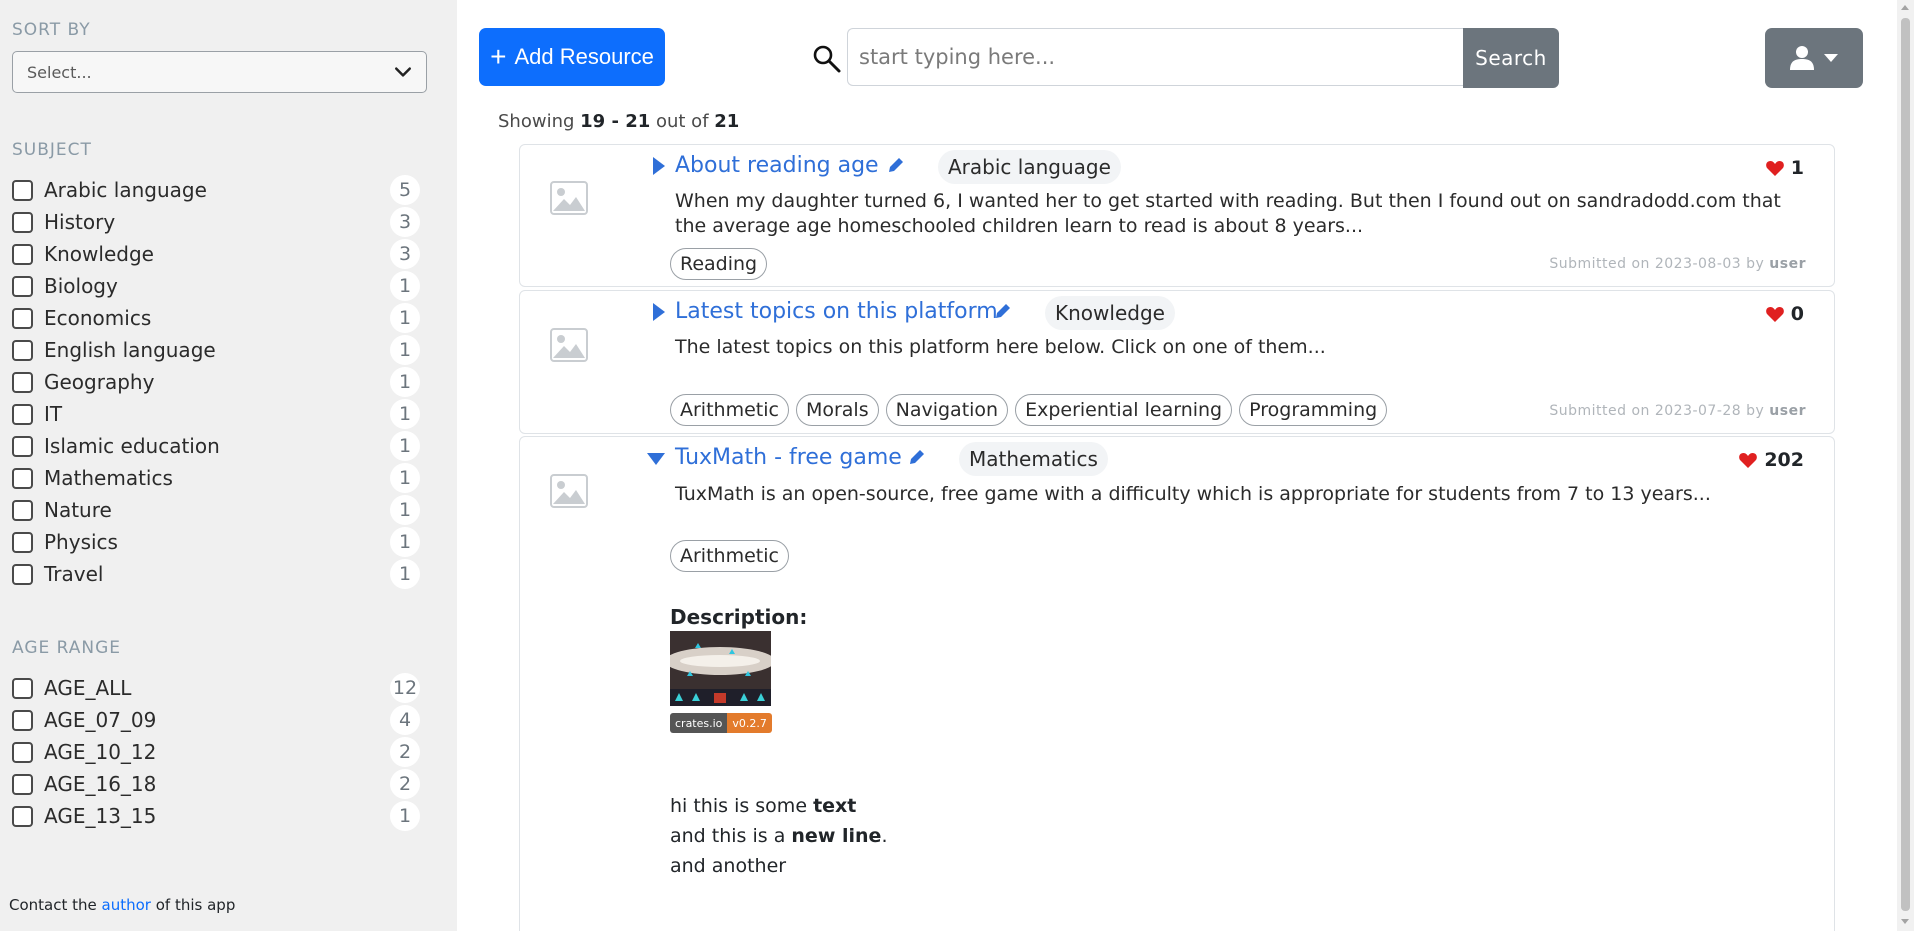  I want to click on age-filter-10-12: AGE_10_12 2, so click(216, 752).